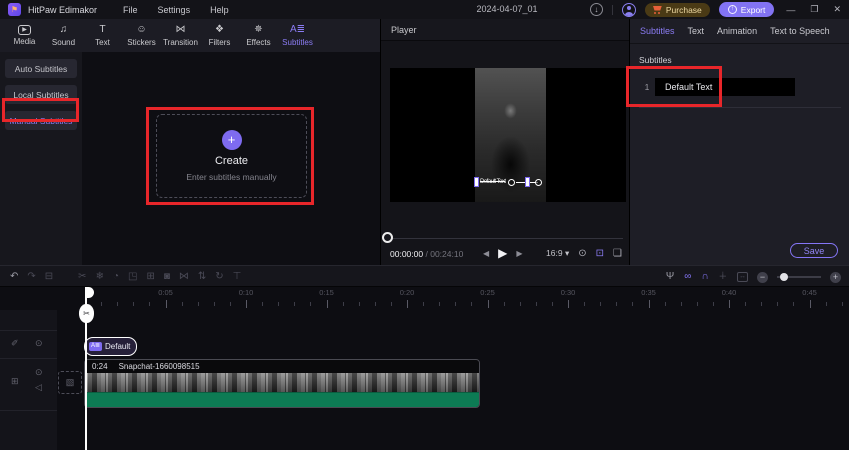 This screenshot has height=450, width=849. Describe the element at coordinates (110, 346) in the screenshot. I see `subtitle-clip: A≣ Default` at that location.